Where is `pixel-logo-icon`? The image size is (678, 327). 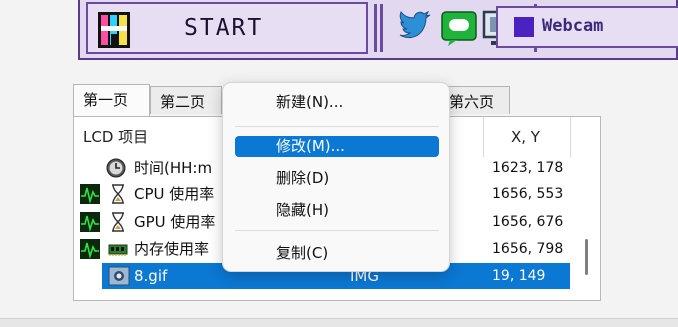 pixel-logo-icon is located at coordinates (114, 30).